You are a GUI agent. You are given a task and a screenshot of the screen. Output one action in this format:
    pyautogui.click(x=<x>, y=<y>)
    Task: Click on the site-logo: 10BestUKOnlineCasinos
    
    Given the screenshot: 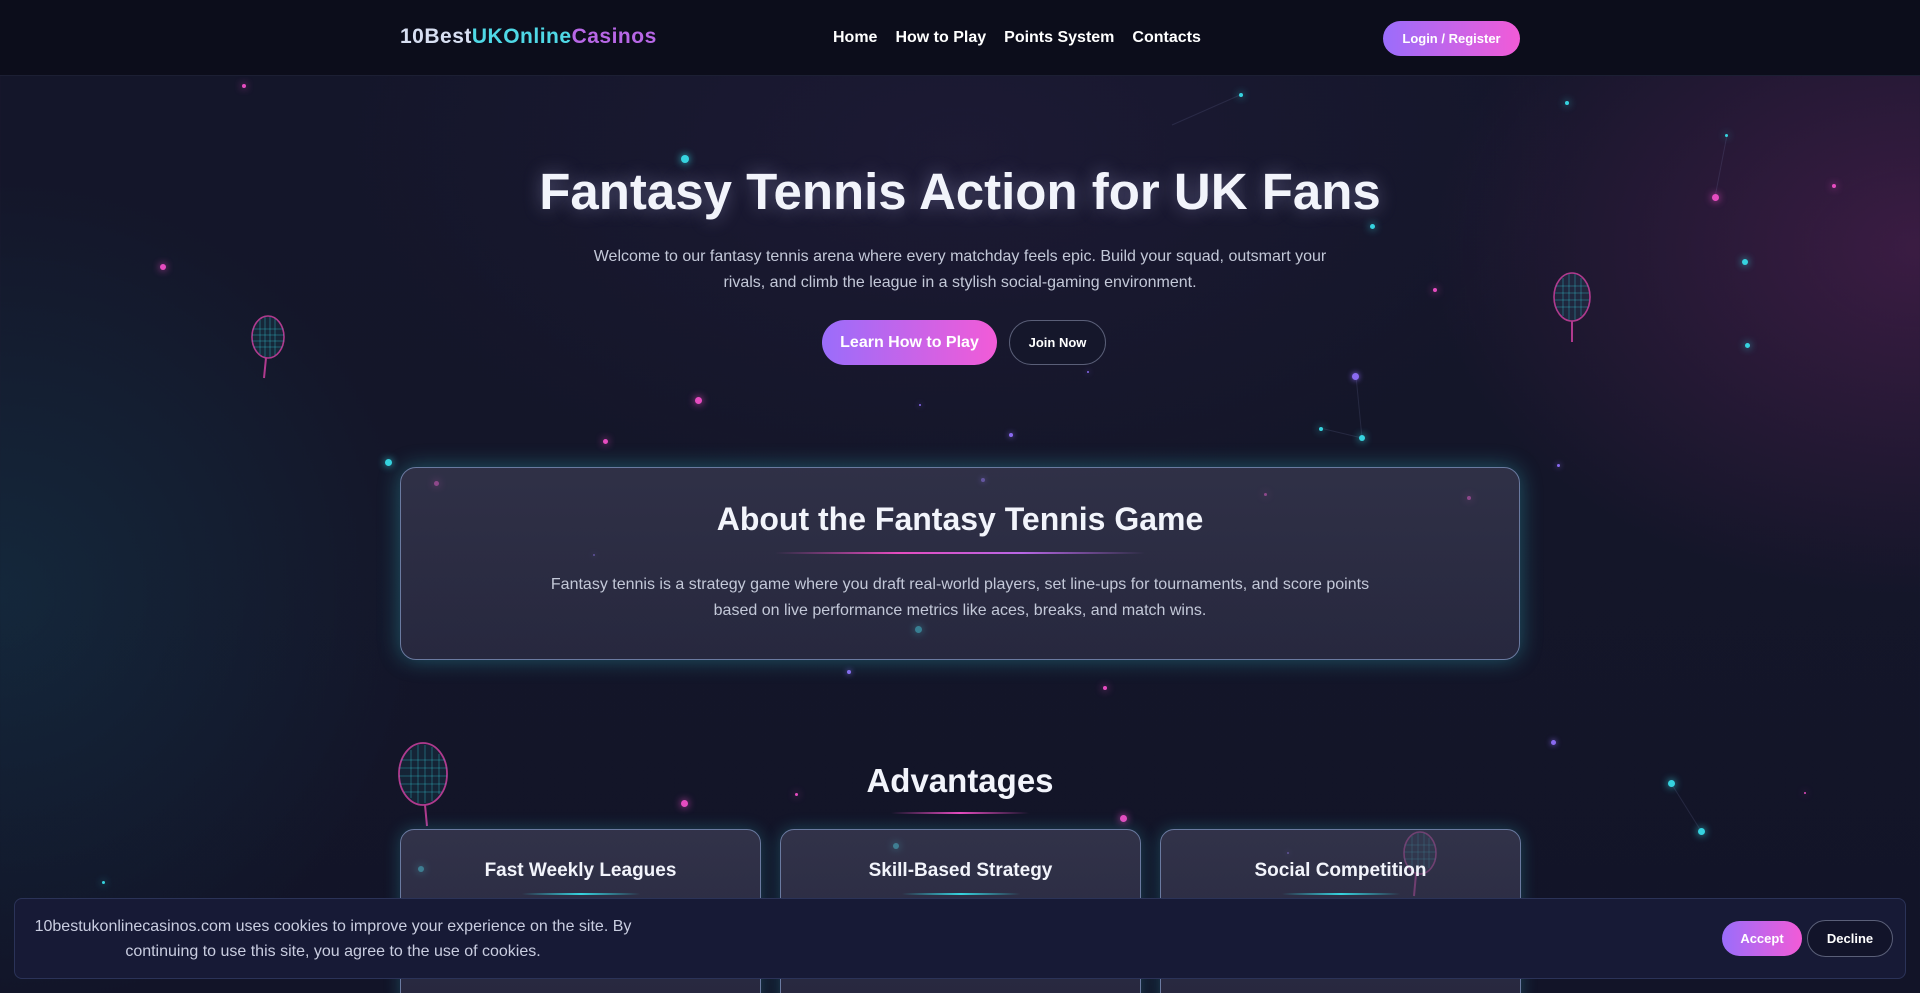 What is the action you would take?
    pyautogui.click(x=528, y=37)
    